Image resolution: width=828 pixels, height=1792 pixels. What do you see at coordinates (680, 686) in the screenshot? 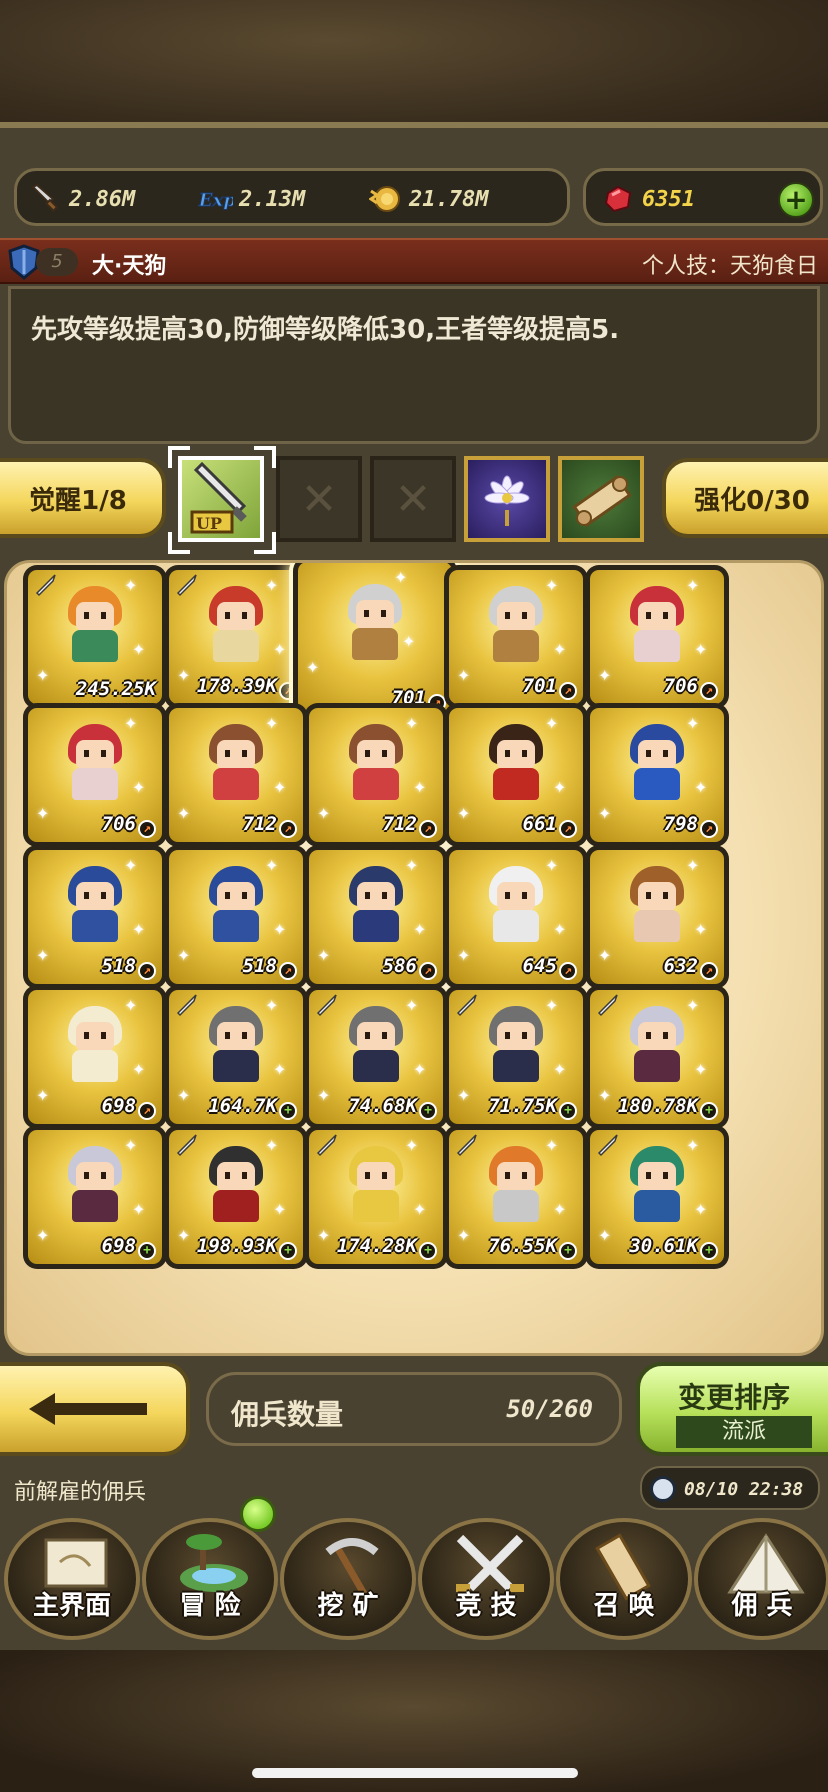
I see `mercenary-power-value: 706` at bounding box center [680, 686].